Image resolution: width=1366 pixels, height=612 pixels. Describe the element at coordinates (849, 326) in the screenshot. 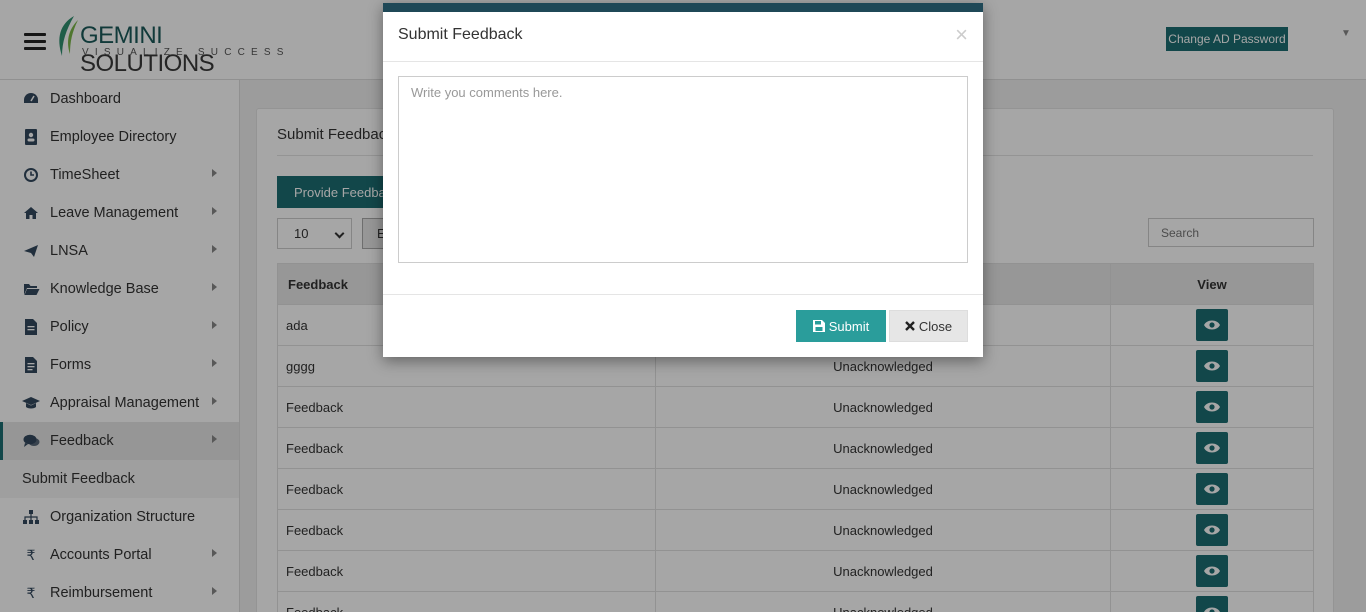

I see `submit-label: Submit` at that location.